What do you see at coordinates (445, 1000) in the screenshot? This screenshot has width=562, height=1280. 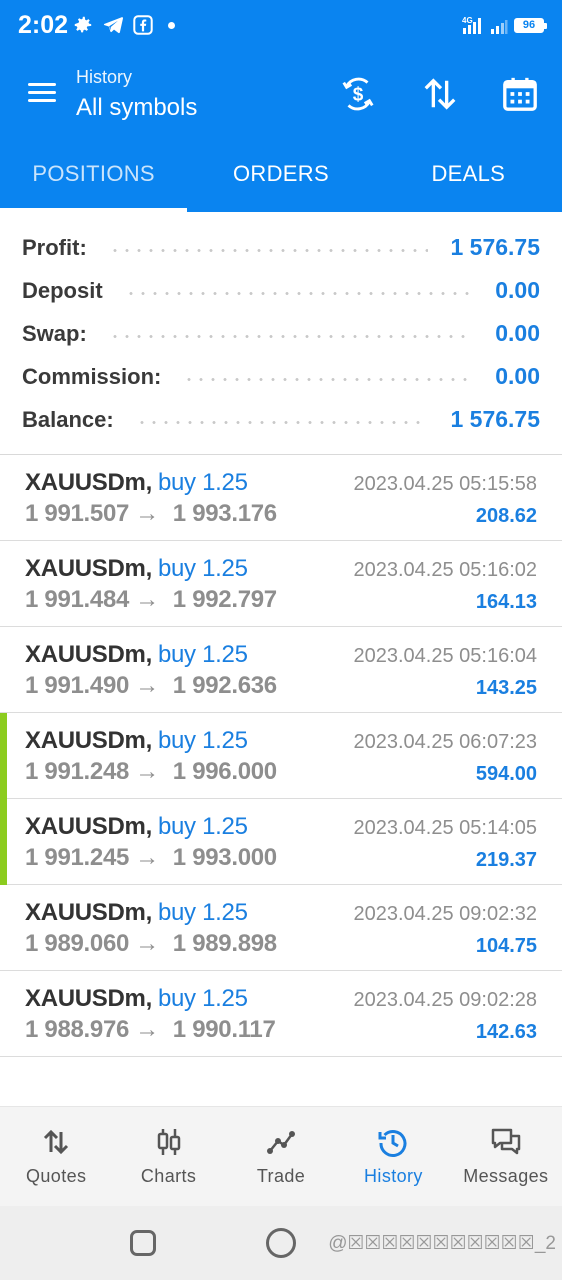 I see `deal-time: 2023.04.25 09:02:28` at bounding box center [445, 1000].